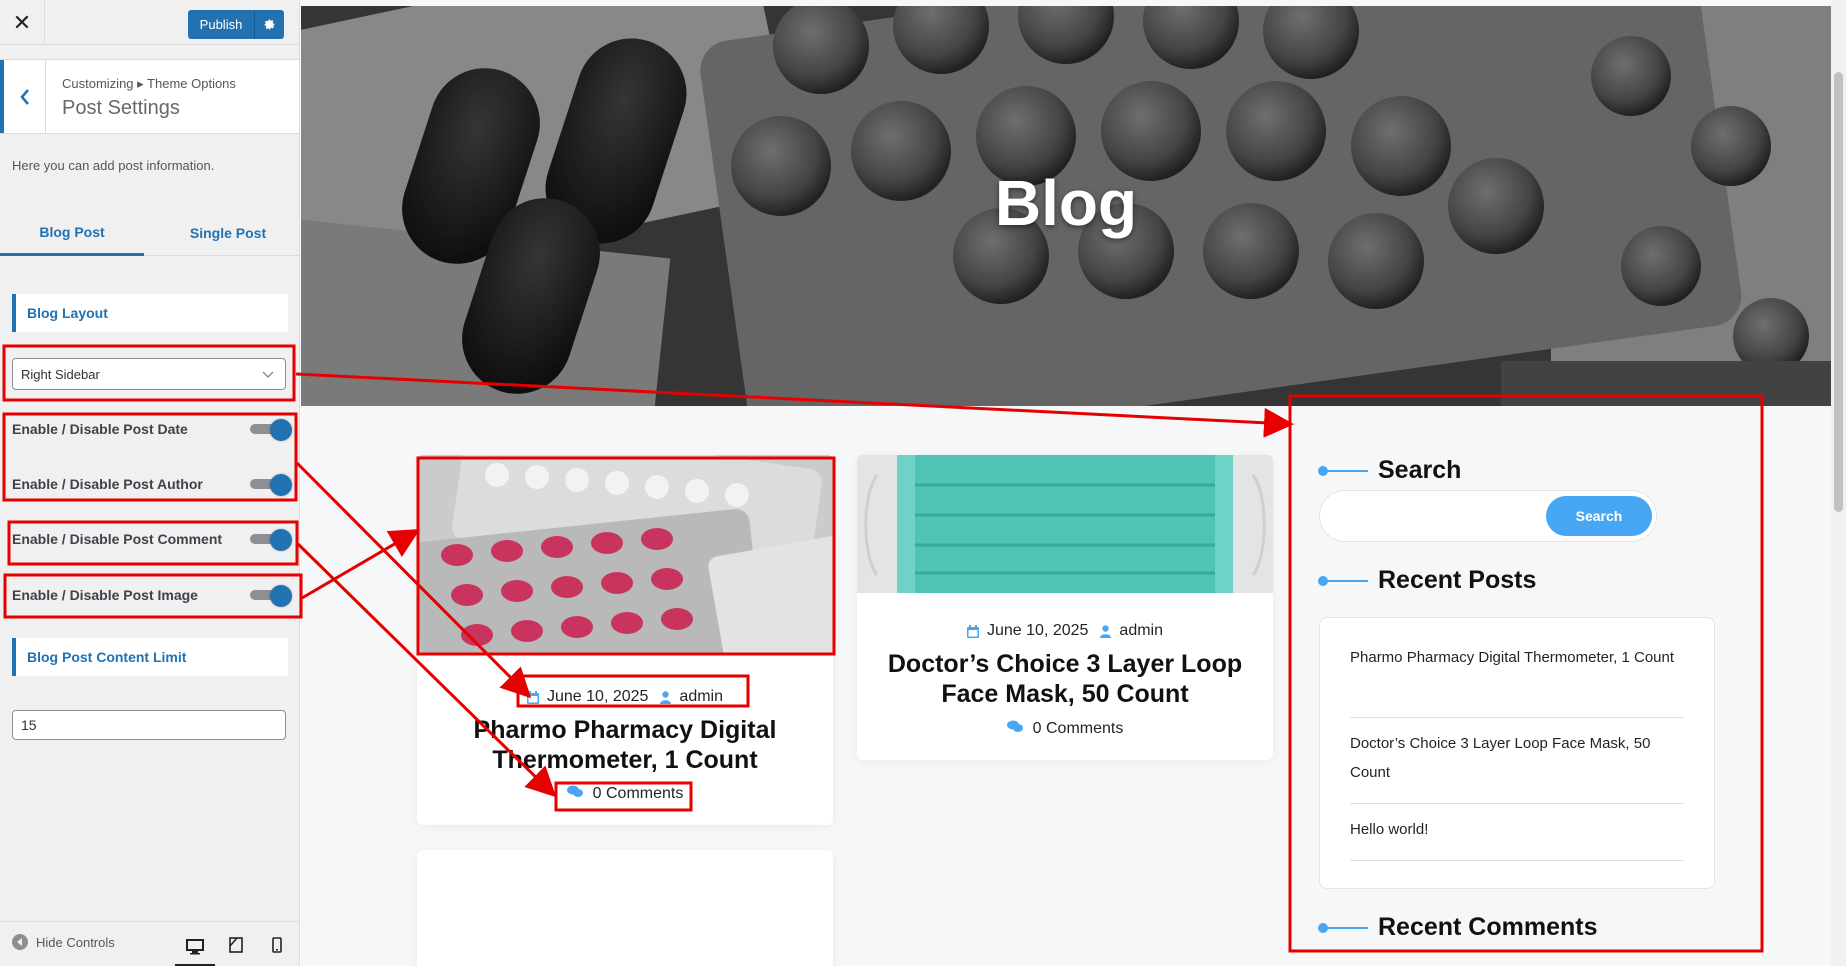 This screenshot has height=966, width=1846. I want to click on chevron-down-icon, so click(268, 375).